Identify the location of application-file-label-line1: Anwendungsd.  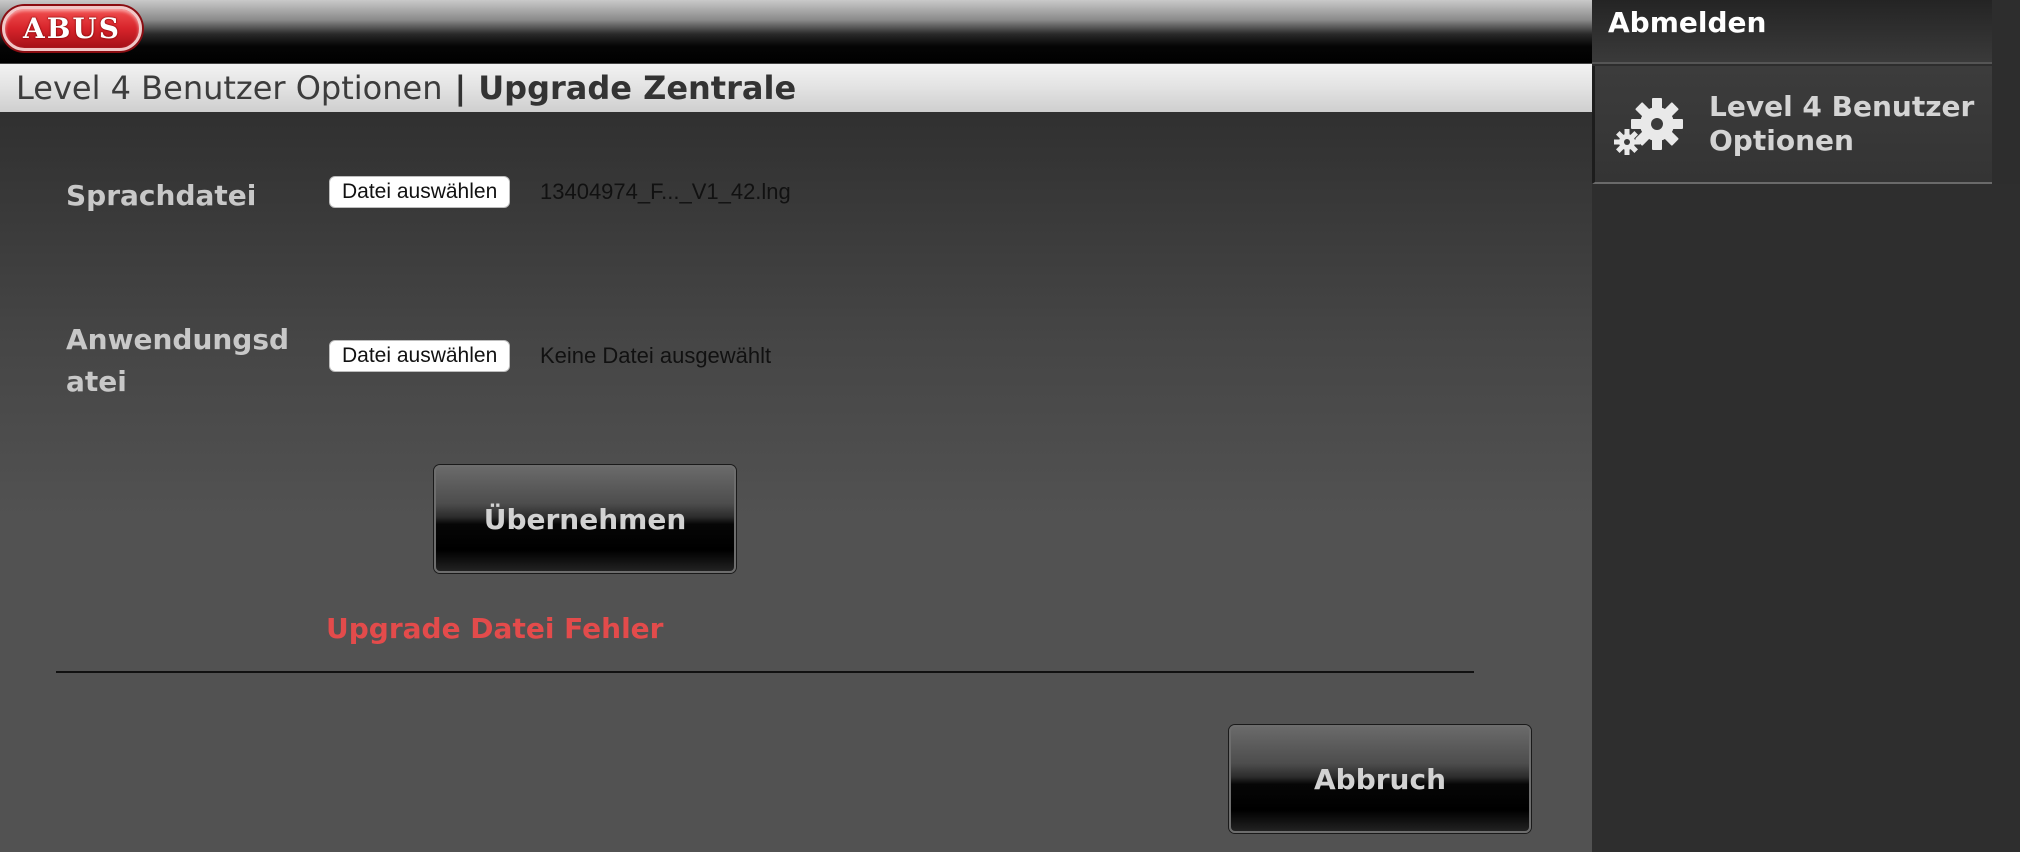
(178, 339).